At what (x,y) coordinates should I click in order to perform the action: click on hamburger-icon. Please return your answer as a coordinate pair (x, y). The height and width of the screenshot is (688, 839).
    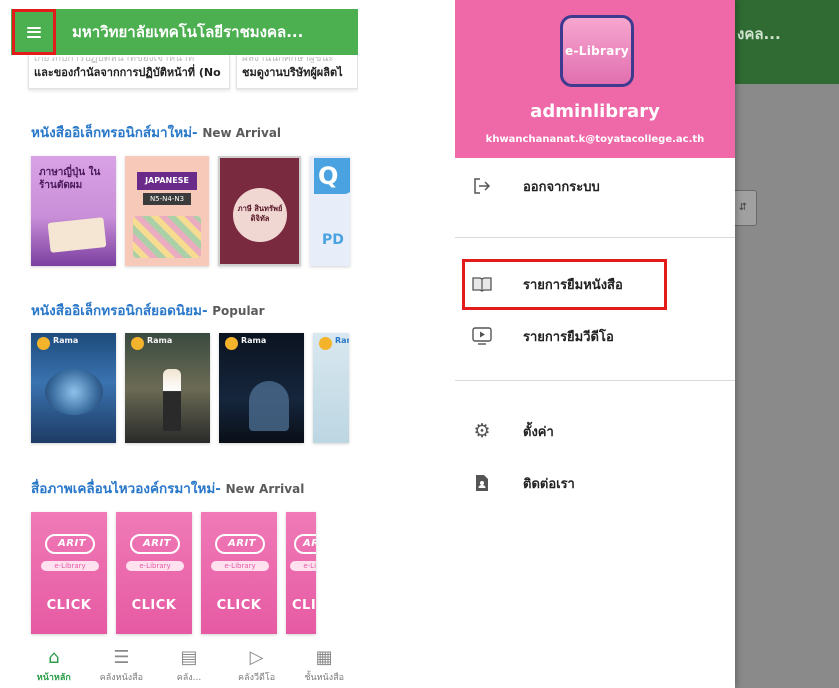
    Looking at the image, I should click on (34, 32).